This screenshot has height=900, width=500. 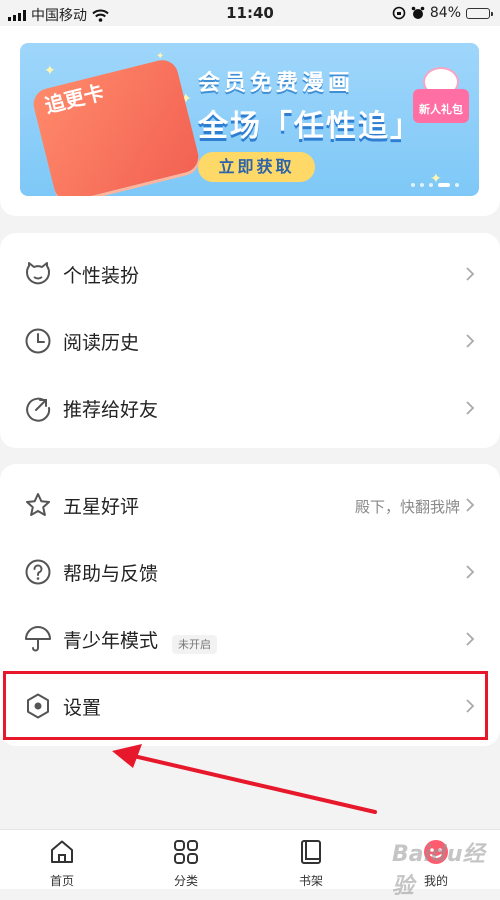 I want to click on banner-headline: 会员免费漫画, so click(x=276, y=83).